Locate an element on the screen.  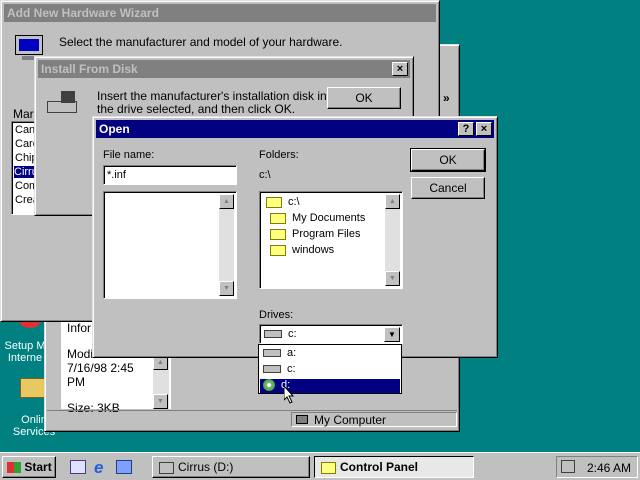
channels-icon is located at coordinates (124, 467).